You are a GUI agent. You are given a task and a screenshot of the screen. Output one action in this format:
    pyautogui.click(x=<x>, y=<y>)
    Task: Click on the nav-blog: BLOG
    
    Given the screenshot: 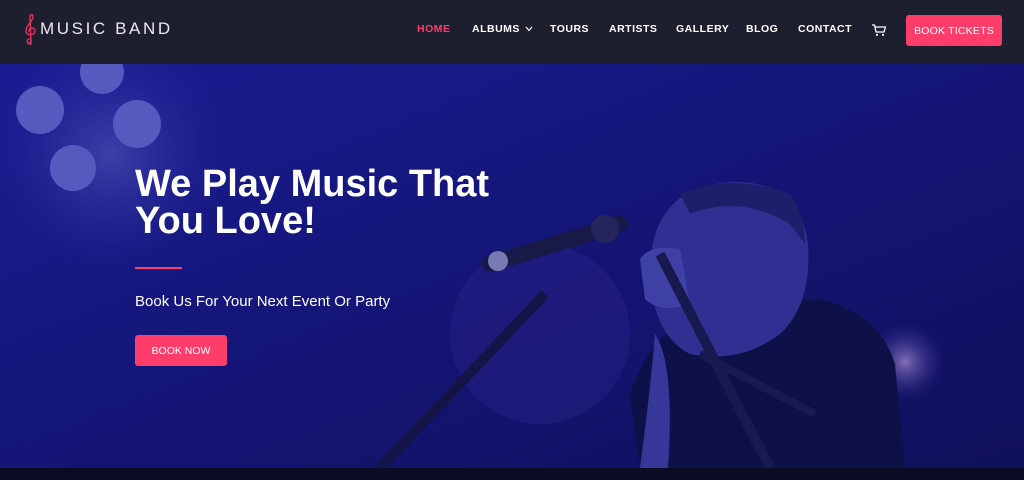 What is the action you would take?
    pyautogui.click(x=762, y=29)
    